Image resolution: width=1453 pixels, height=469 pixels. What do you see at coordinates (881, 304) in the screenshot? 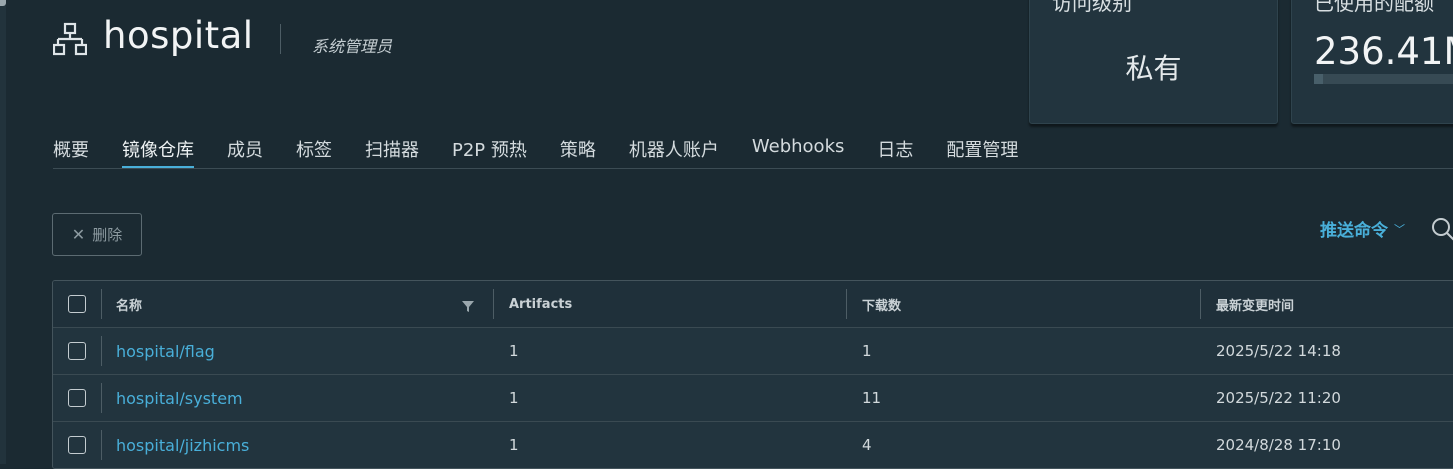
I see `column-header-downloads: 下载数` at bounding box center [881, 304].